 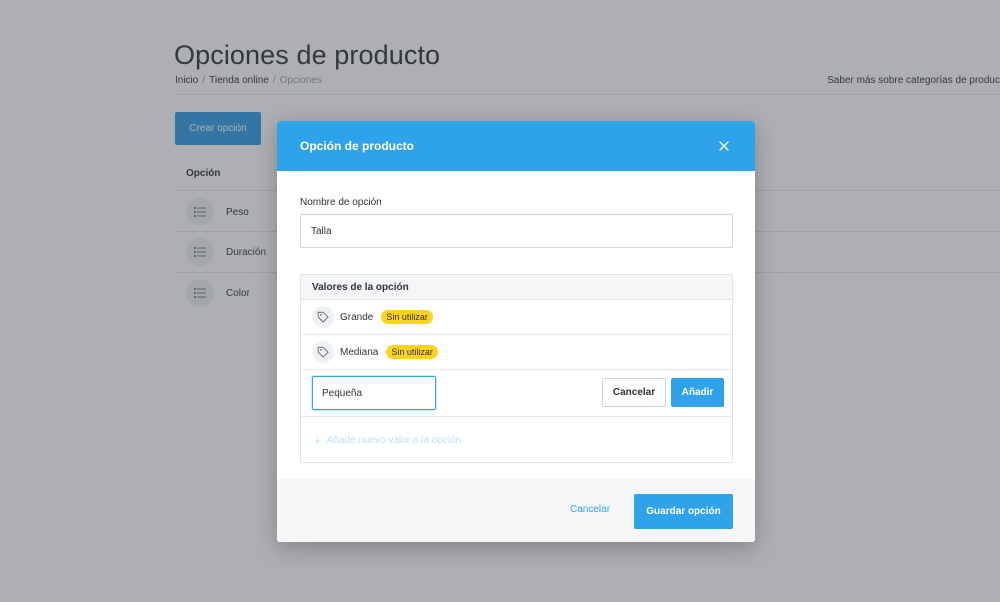 What do you see at coordinates (359, 352) in the screenshot?
I see `value-label: Mediana` at bounding box center [359, 352].